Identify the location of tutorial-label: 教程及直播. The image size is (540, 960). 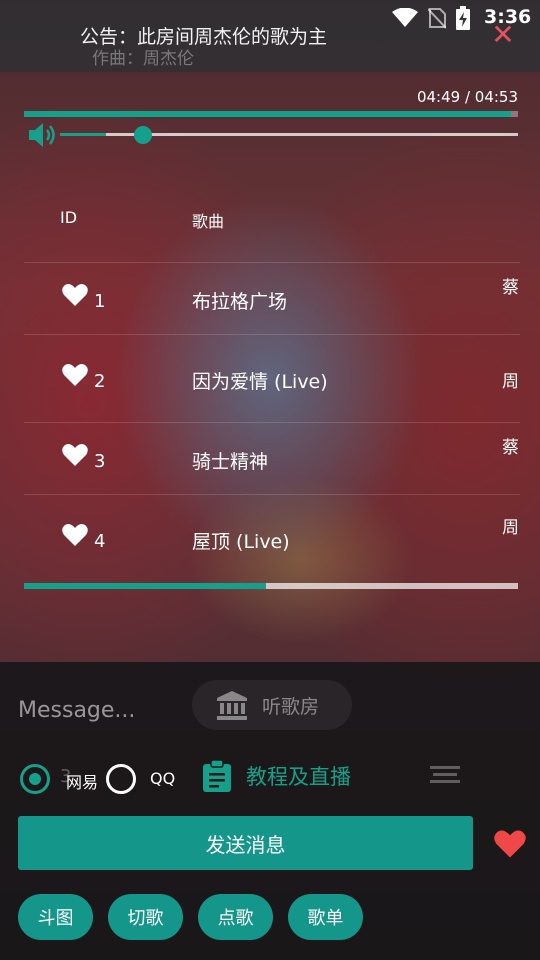
(298, 777).